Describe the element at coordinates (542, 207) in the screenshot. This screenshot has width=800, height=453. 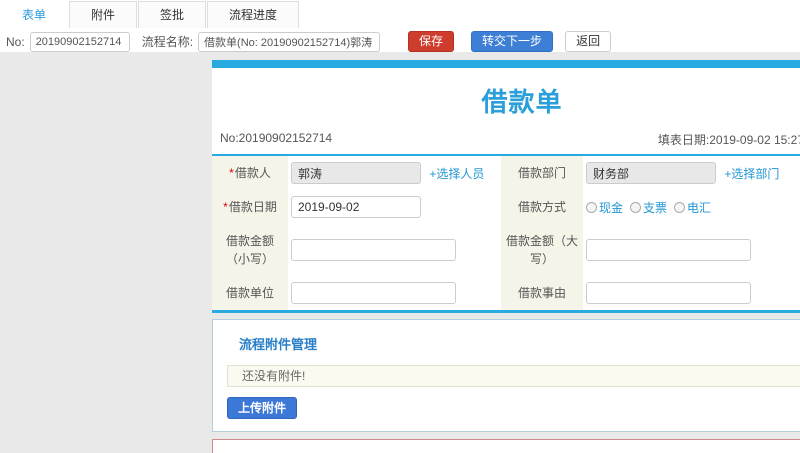
I see `borrow-method-label: 借款方式` at that location.